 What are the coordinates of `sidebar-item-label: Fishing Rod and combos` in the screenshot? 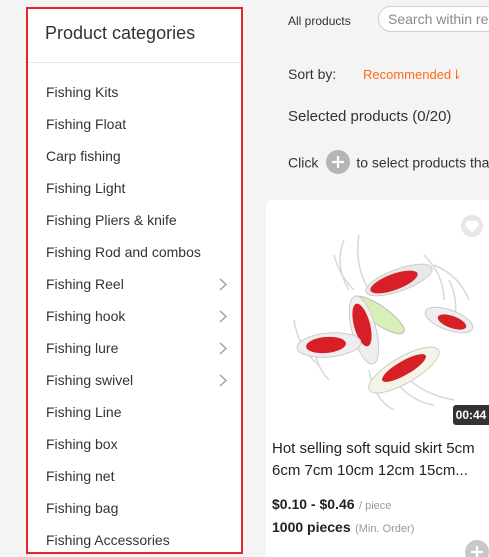 It's located at (123, 252).